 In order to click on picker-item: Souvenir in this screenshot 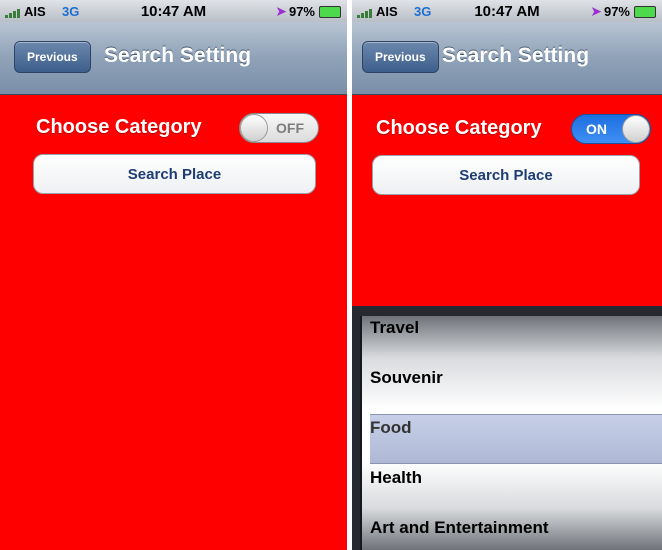, I will do `click(406, 378)`.